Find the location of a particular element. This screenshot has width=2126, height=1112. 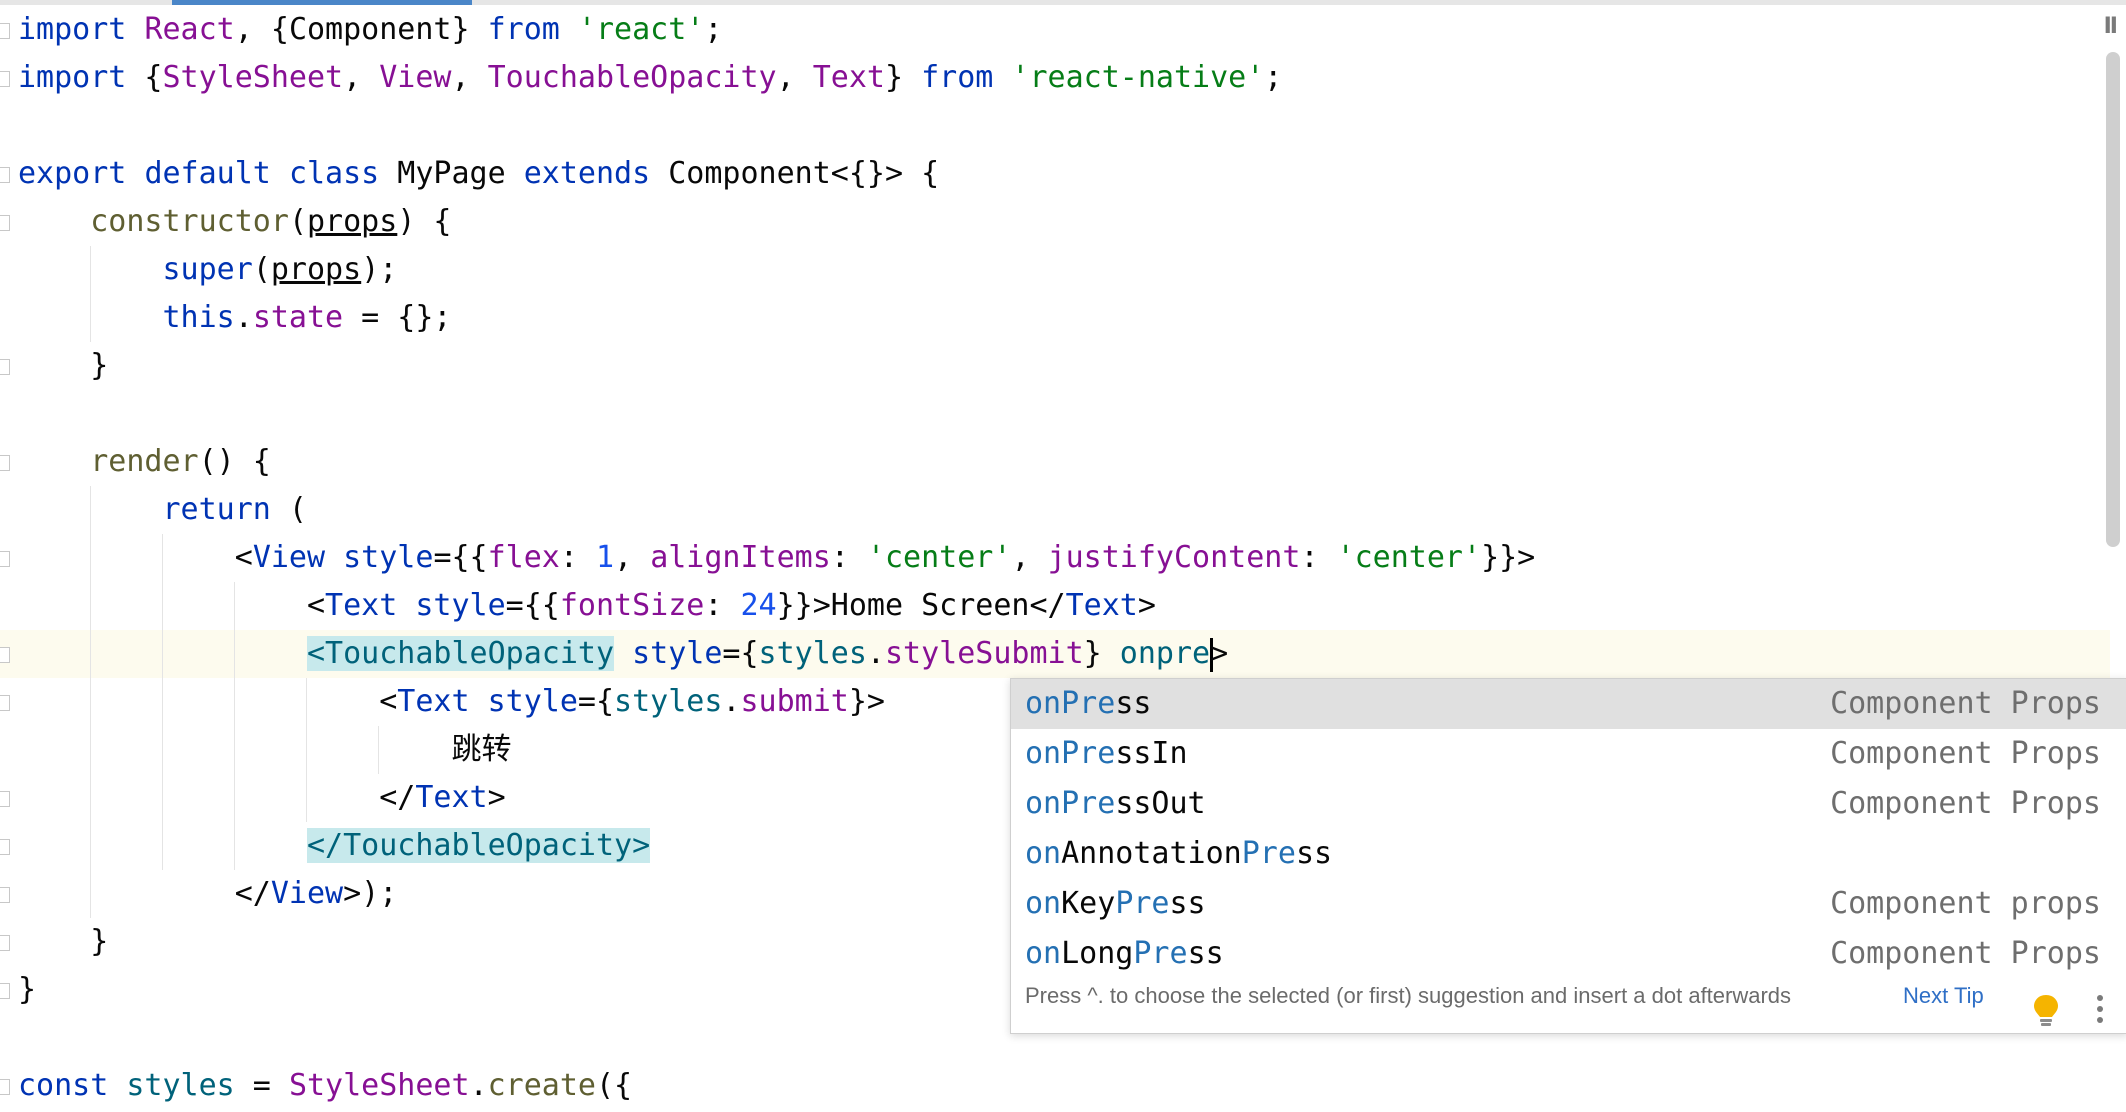

code-token: create is located at coordinates (541, 1085).